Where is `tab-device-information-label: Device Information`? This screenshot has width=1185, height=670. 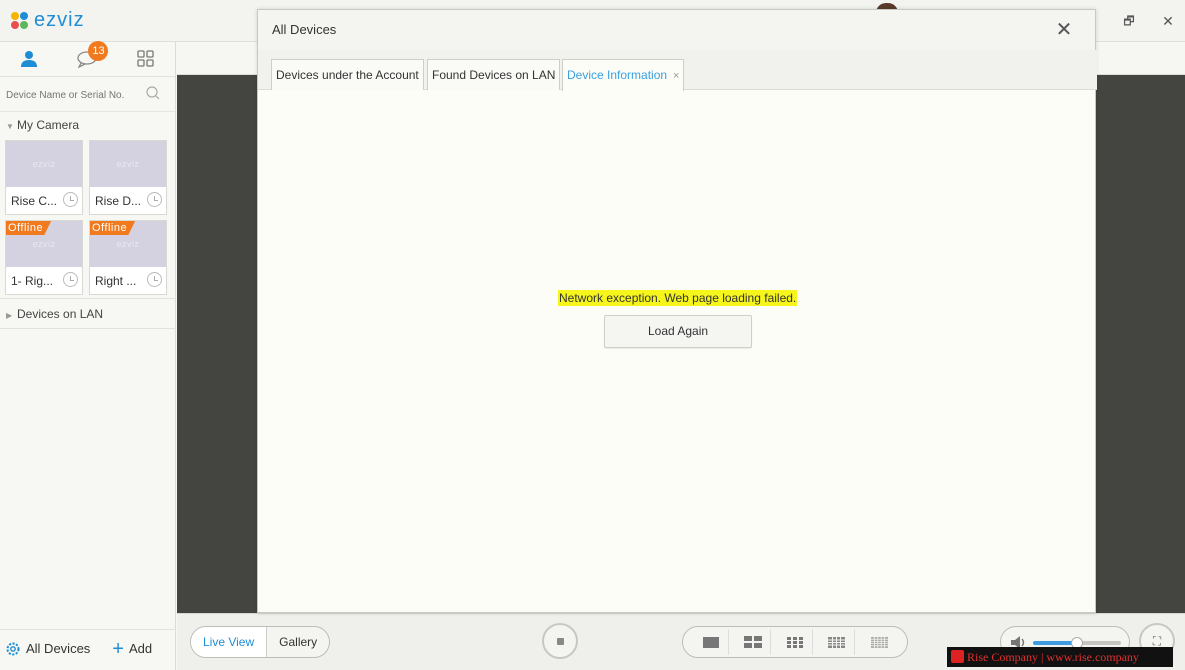 tab-device-information-label: Device Information is located at coordinates (617, 75).